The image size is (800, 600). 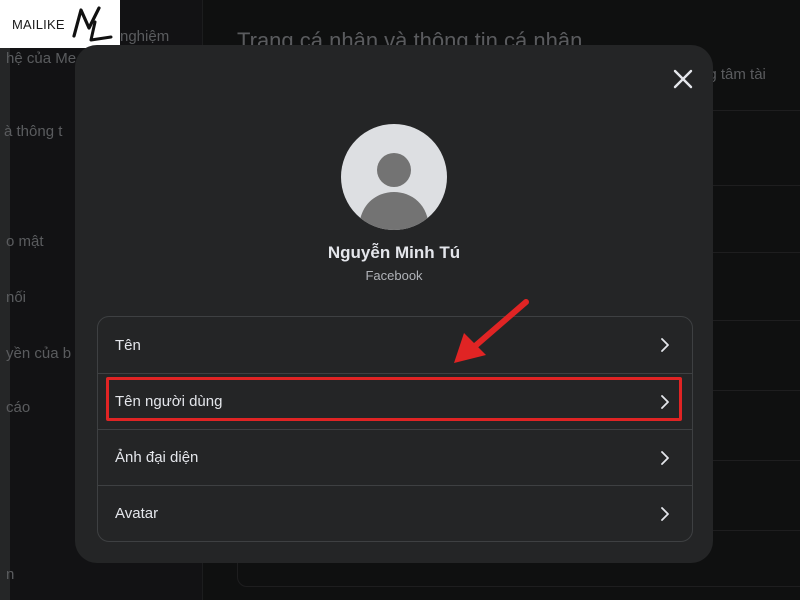 I want to click on mailike-logo: MAILIKE, so click(x=60, y=24).